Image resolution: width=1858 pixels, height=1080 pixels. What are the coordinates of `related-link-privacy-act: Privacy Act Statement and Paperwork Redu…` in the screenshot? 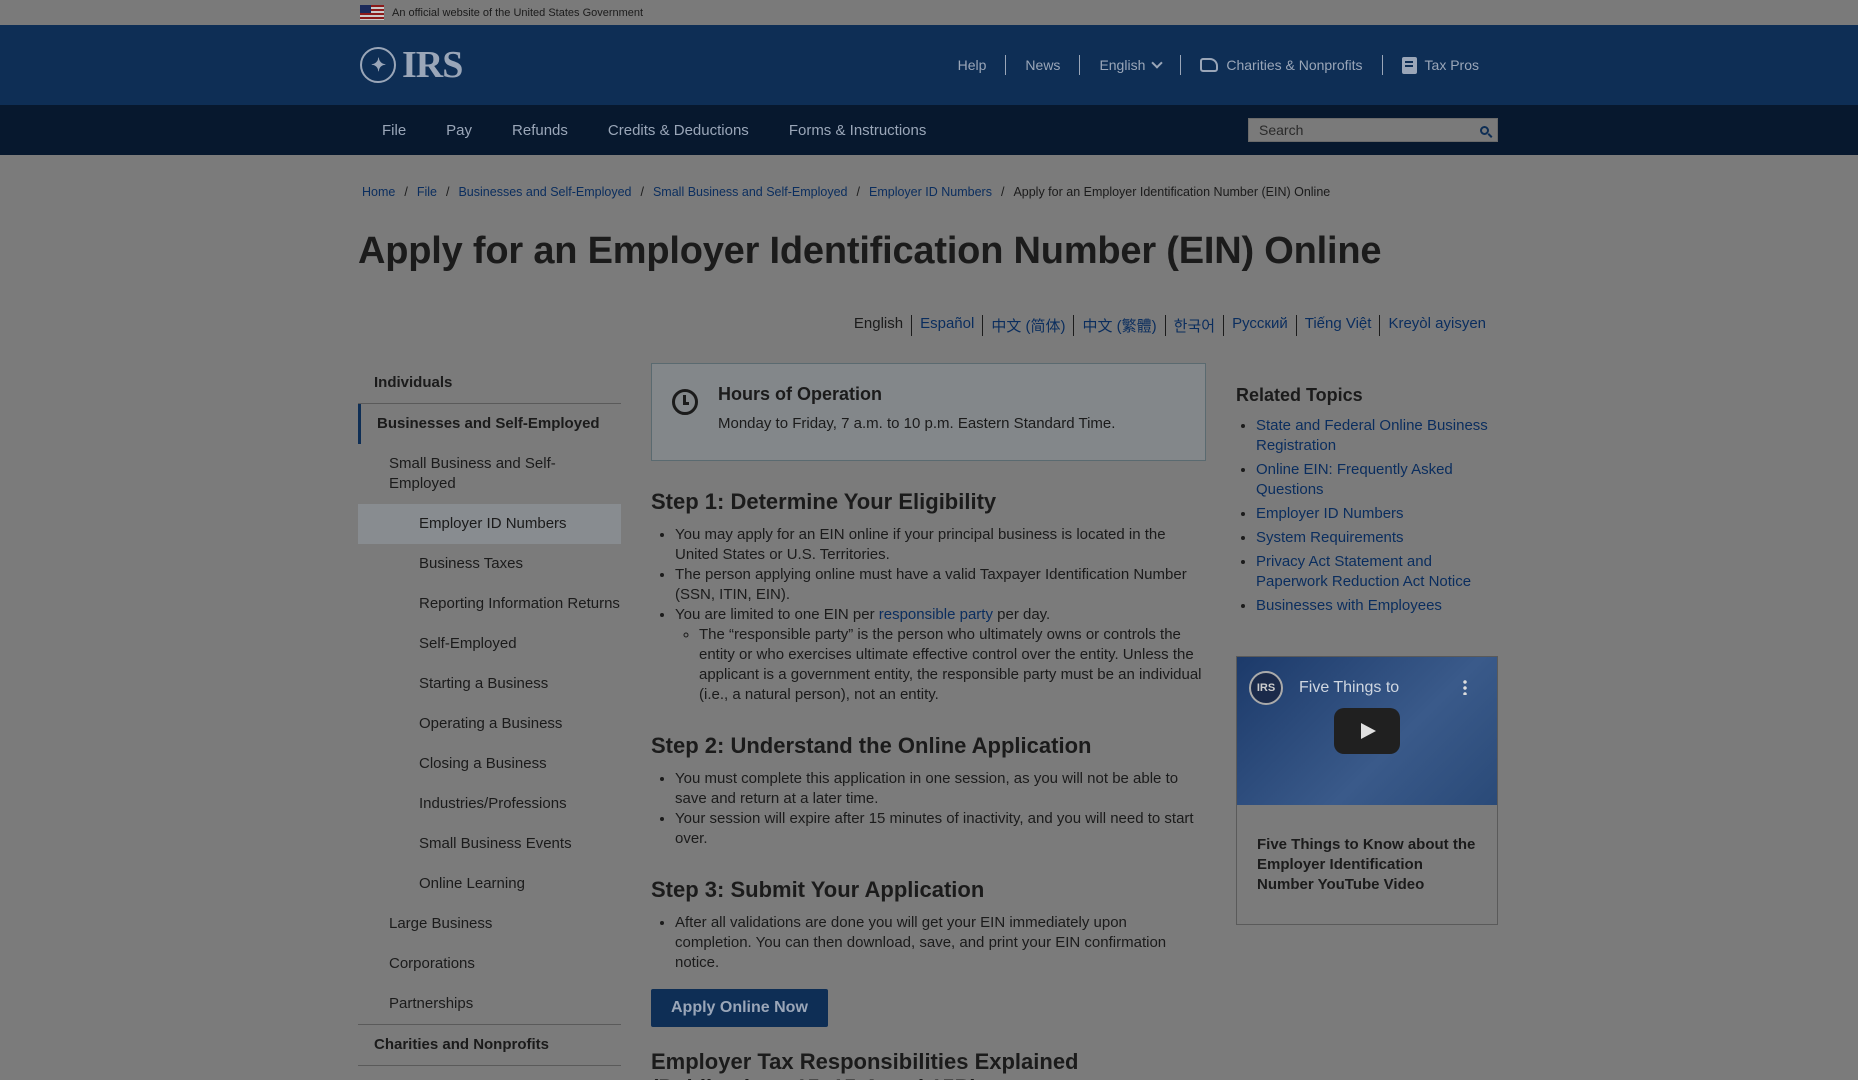 It's located at (1363, 571).